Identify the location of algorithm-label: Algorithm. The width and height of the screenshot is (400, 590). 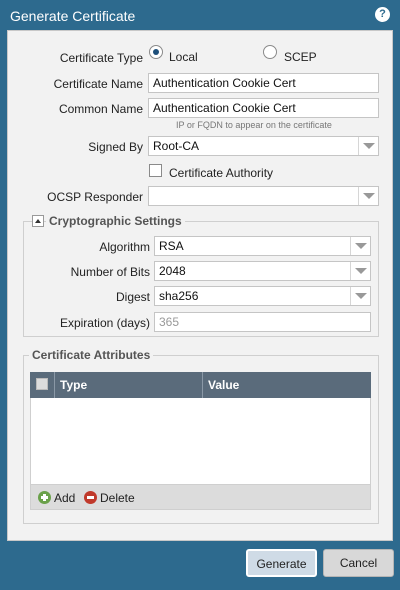
(124, 247).